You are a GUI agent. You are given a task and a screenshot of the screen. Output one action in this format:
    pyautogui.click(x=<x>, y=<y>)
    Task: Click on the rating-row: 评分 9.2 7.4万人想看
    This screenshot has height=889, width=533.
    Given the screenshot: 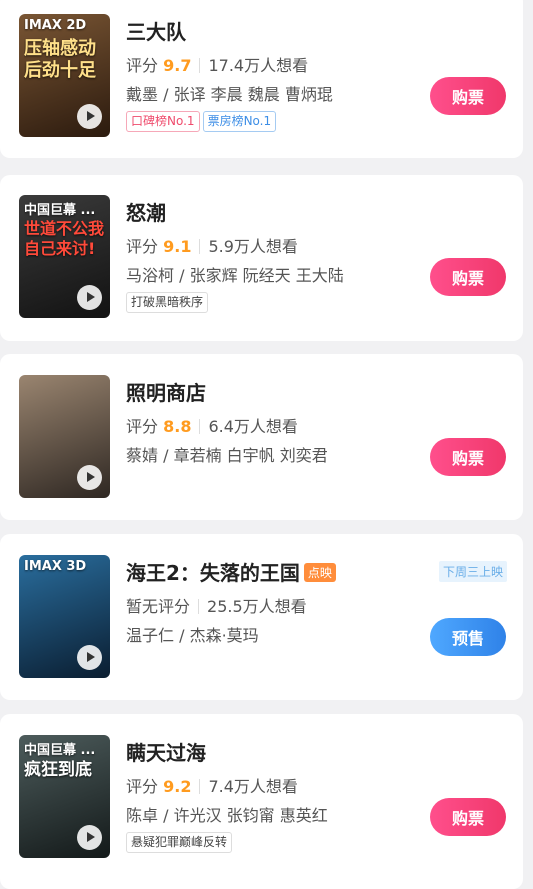 What is the action you would take?
    pyautogui.click(x=212, y=785)
    